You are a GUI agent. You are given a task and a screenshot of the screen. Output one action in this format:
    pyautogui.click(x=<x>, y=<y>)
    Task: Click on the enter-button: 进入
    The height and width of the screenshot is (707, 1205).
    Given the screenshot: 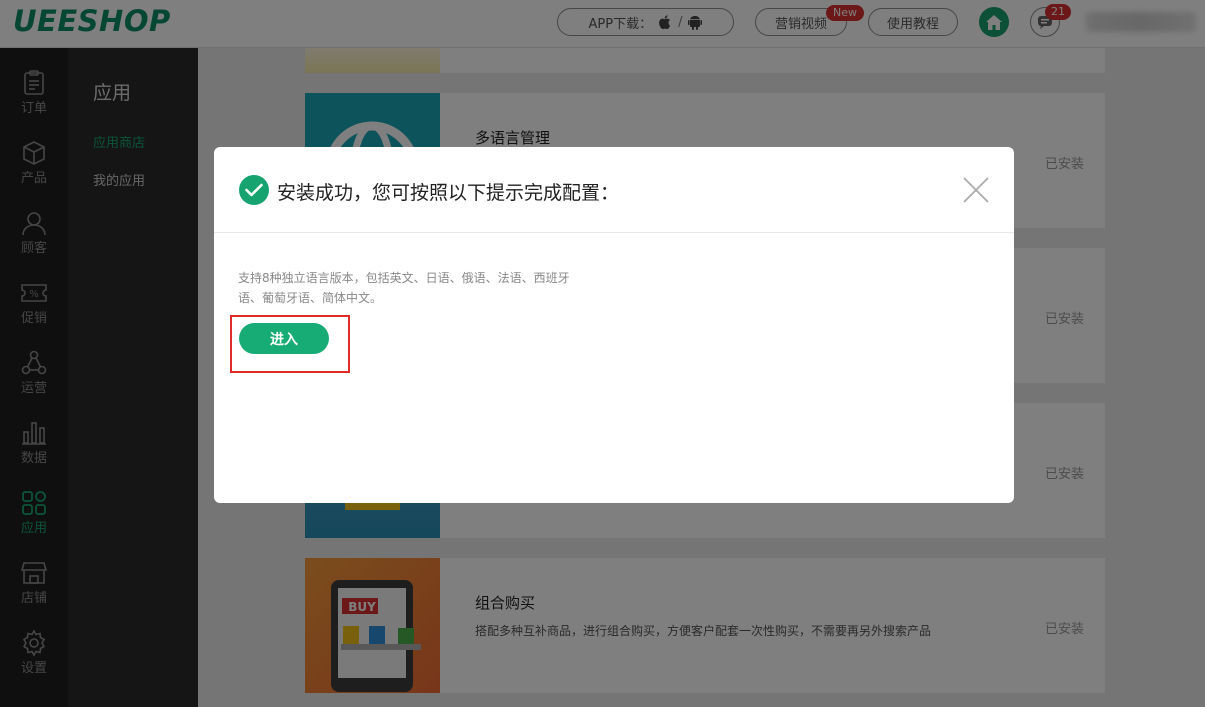 What is the action you would take?
    pyautogui.click(x=284, y=338)
    